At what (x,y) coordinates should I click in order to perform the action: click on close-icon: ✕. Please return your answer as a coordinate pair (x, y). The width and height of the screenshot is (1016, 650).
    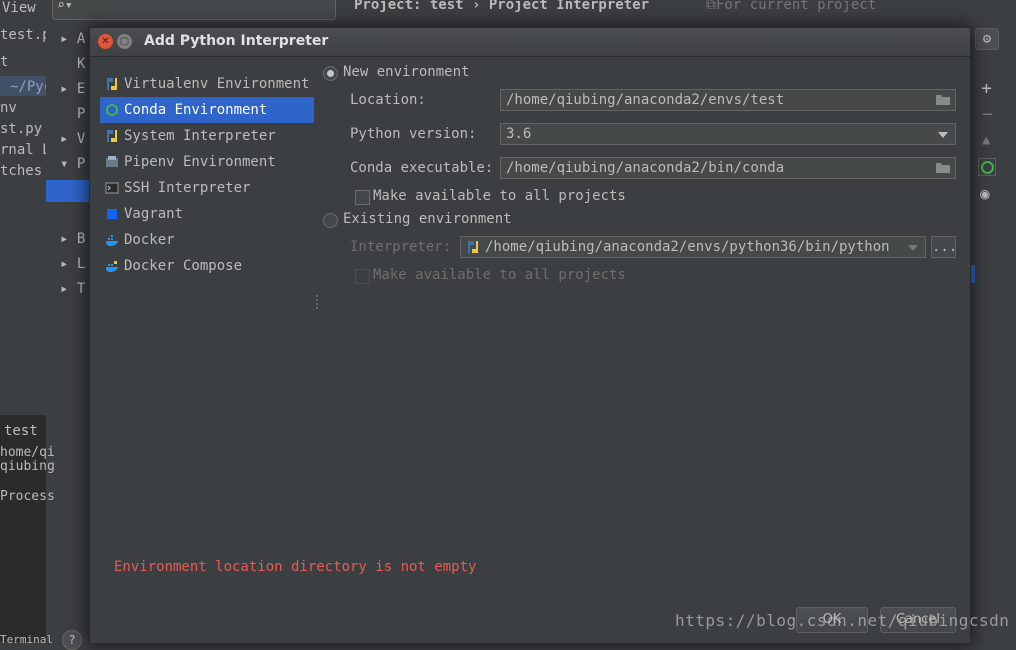
    Looking at the image, I should click on (105, 41).